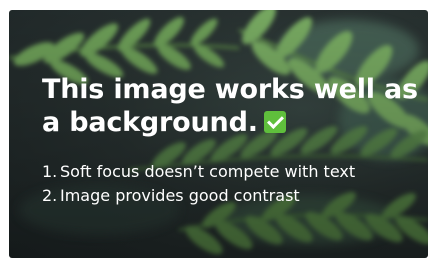  I want to click on list-item-text: Soft focus doesn’t compete with text, so click(208, 171).